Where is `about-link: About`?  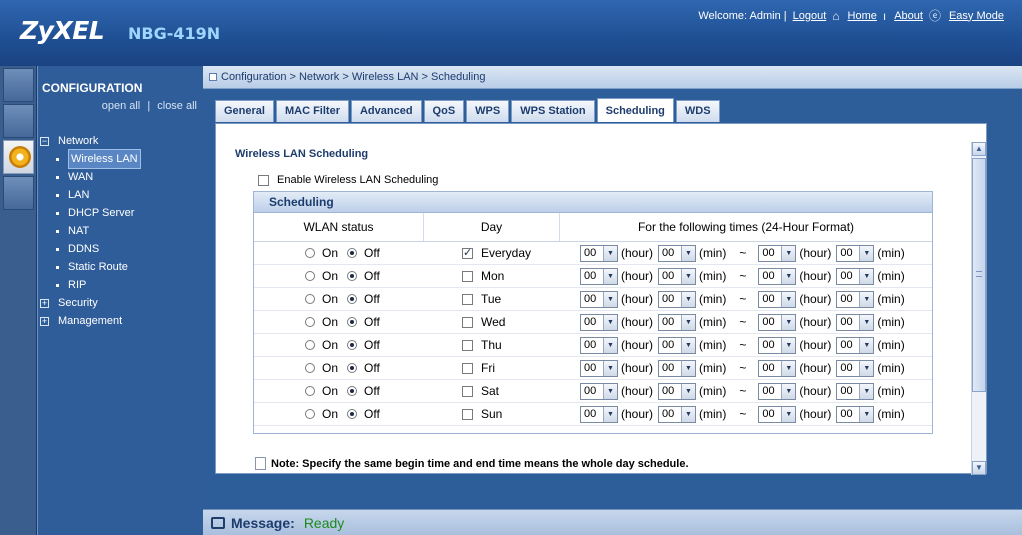 about-link: About is located at coordinates (908, 16).